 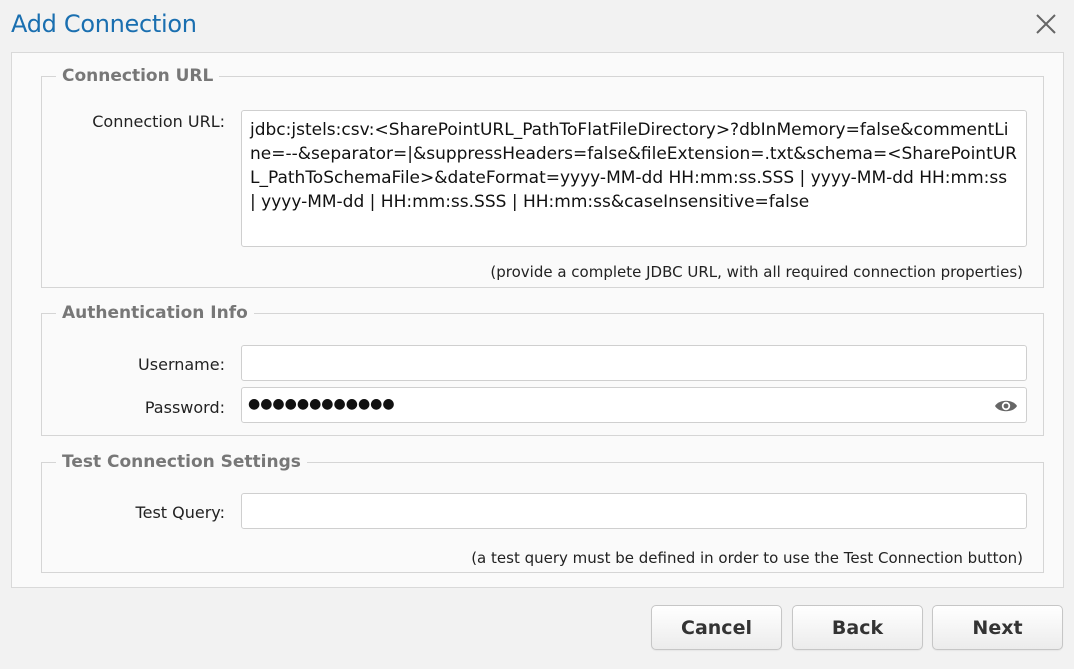 I want to click on connection-url-legend: Connection URL, so click(x=138, y=76).